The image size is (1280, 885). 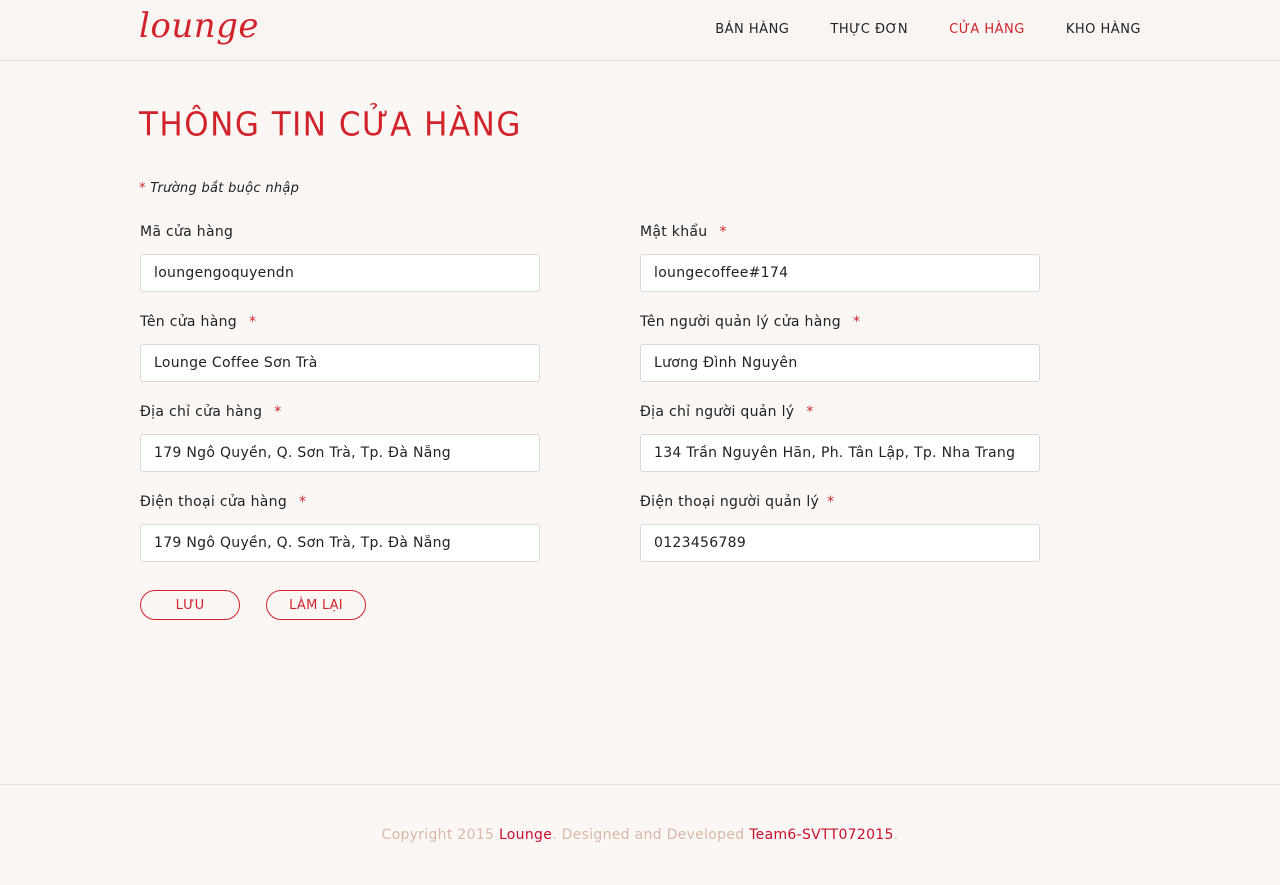 What do you see at coordinates (717, 412) in the screenshot?
I see `manager-address-label-text: Địa chỉ người quản lý` at bounding box center [717, 412].